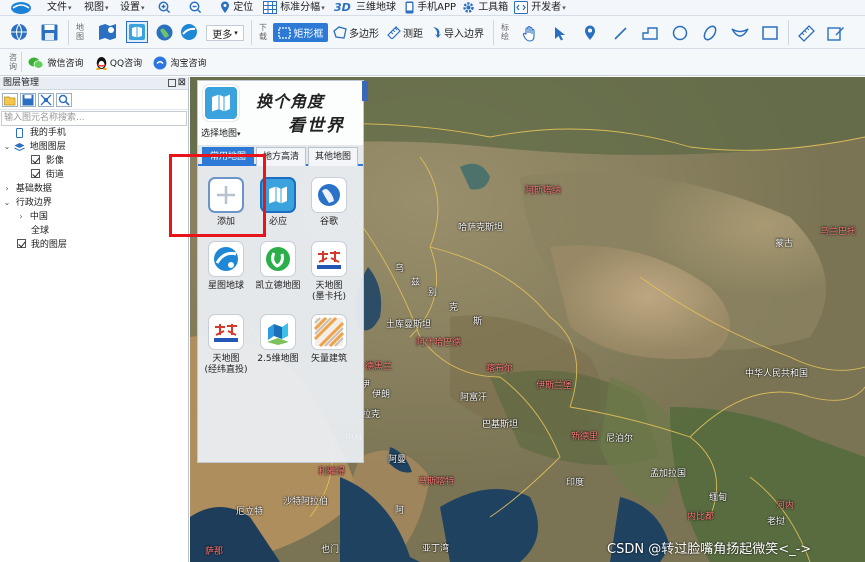 Image resolution: width=865 pixels, height=562 pixels. I want to click on tianditu-logo-icon, so click(329, 259).